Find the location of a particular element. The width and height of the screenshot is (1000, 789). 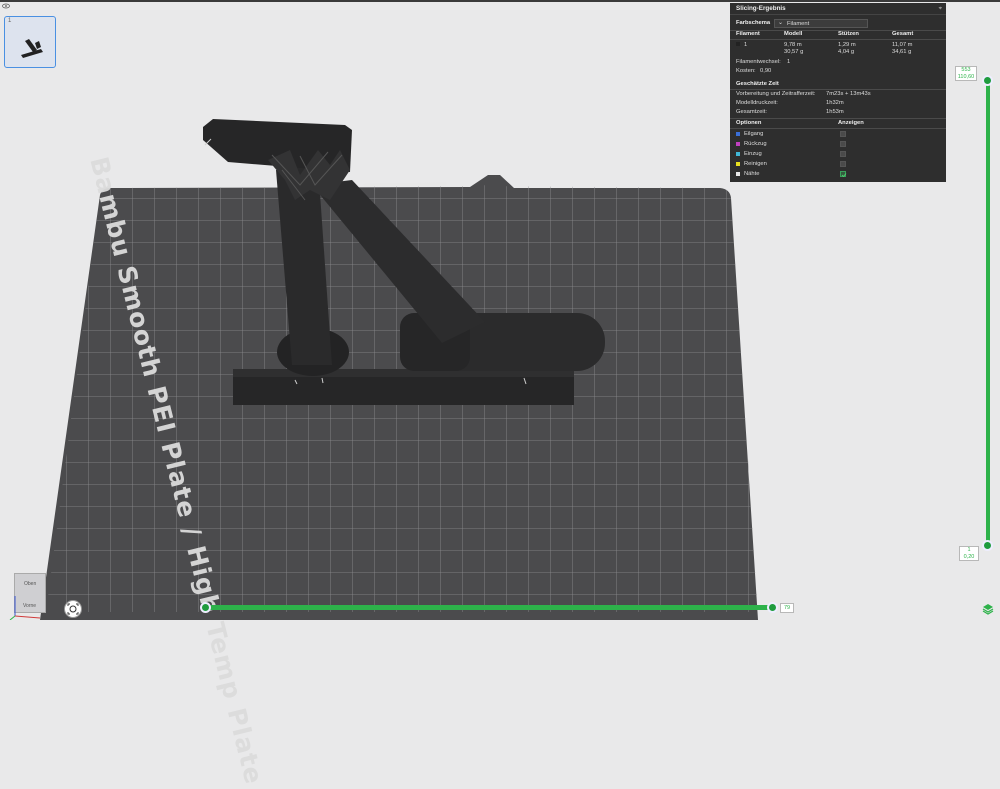

time-total-label: Gesamtzeit: is located at coordinates (751, 112).